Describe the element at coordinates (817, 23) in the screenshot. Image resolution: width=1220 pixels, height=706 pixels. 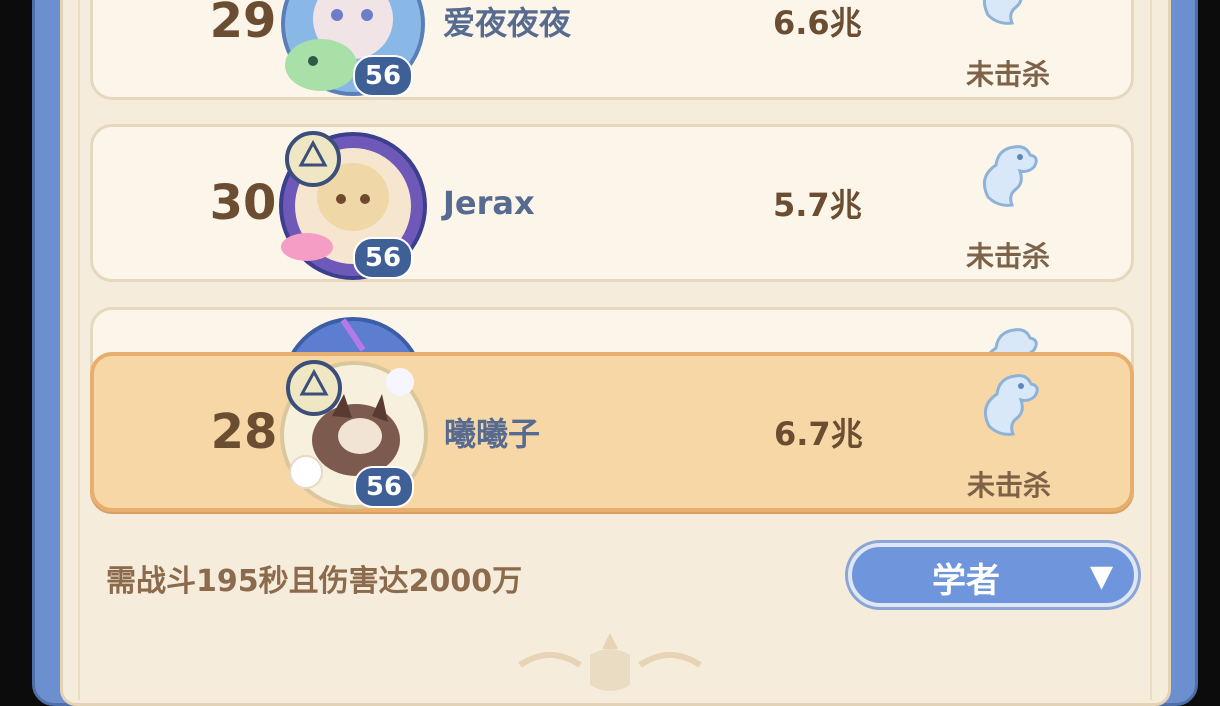
I see `damage-value: 6.6兆` at that location.